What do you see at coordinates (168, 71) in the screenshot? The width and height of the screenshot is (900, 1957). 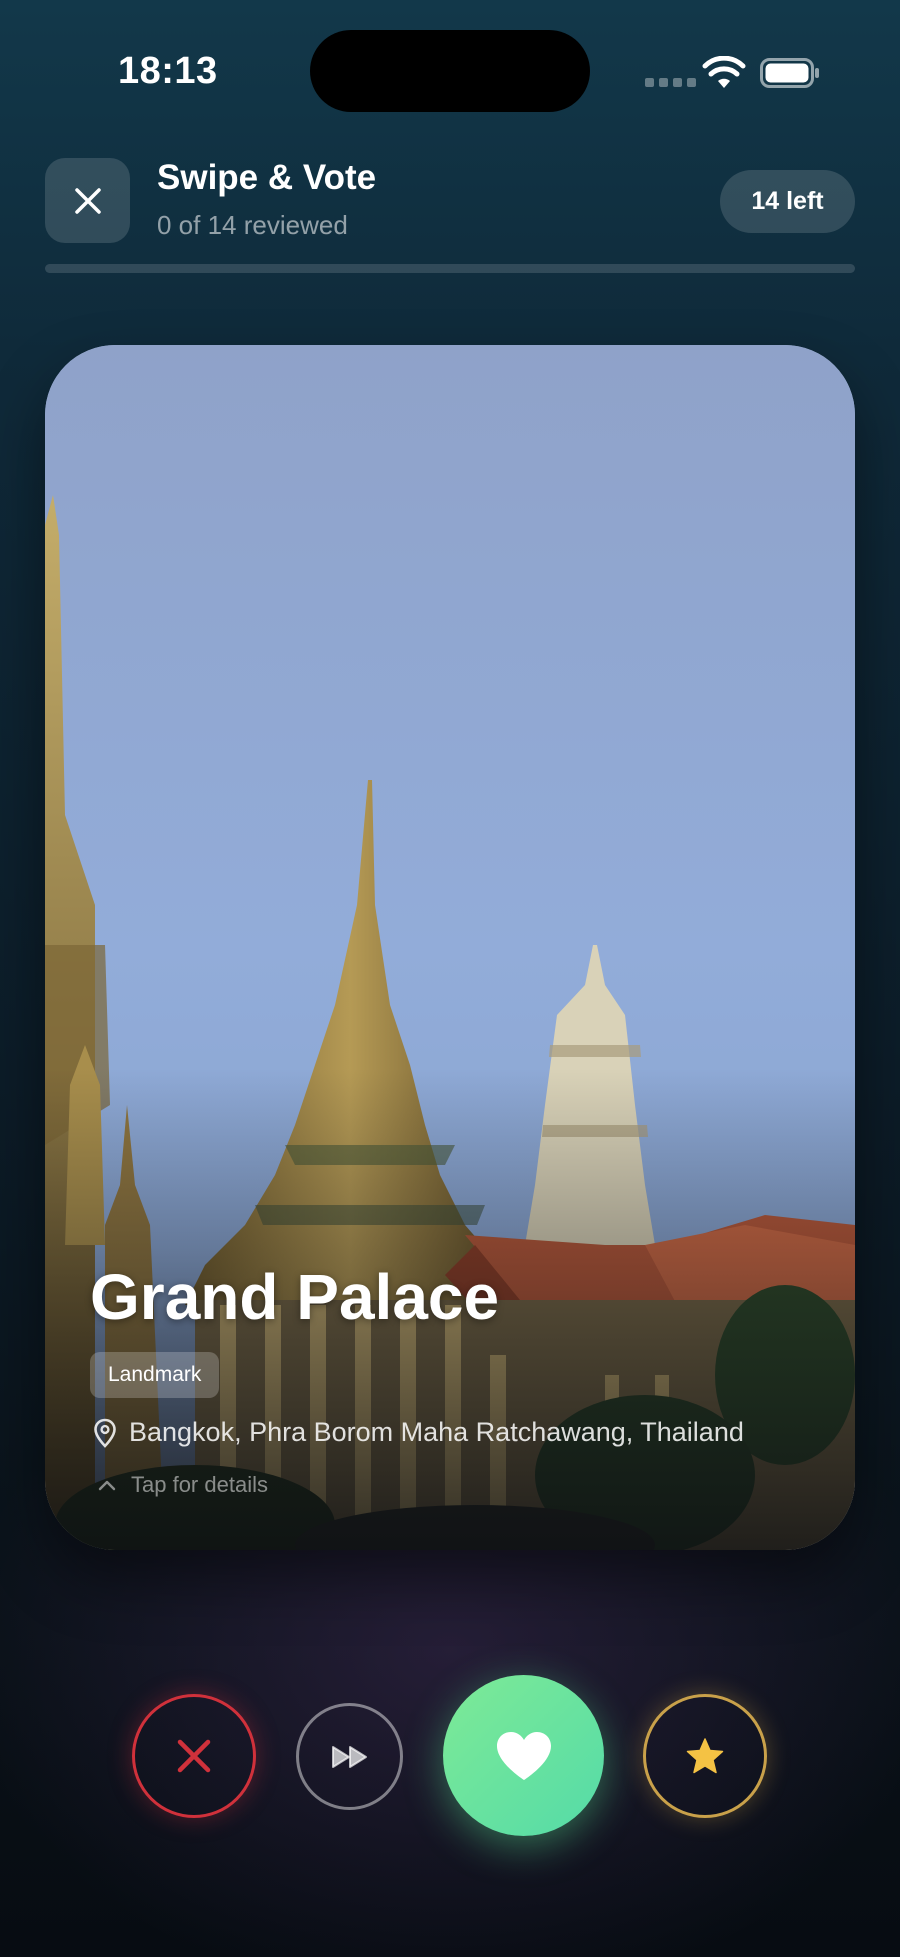 I see `status-time: 18:13` at bounding box center [168, 71].